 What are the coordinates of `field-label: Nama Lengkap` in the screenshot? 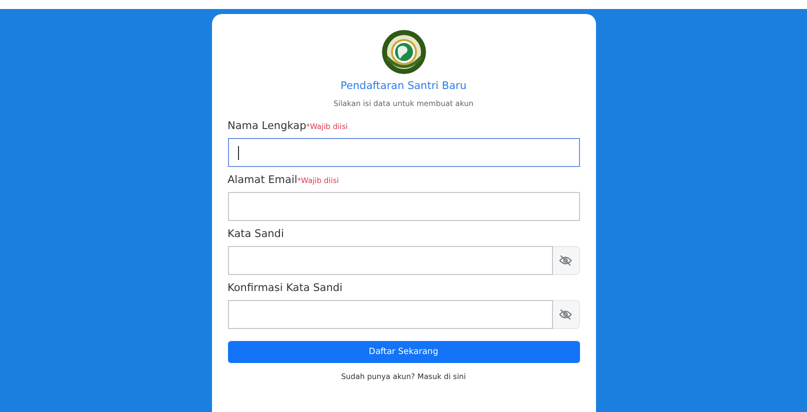 It's located at (267, 126).